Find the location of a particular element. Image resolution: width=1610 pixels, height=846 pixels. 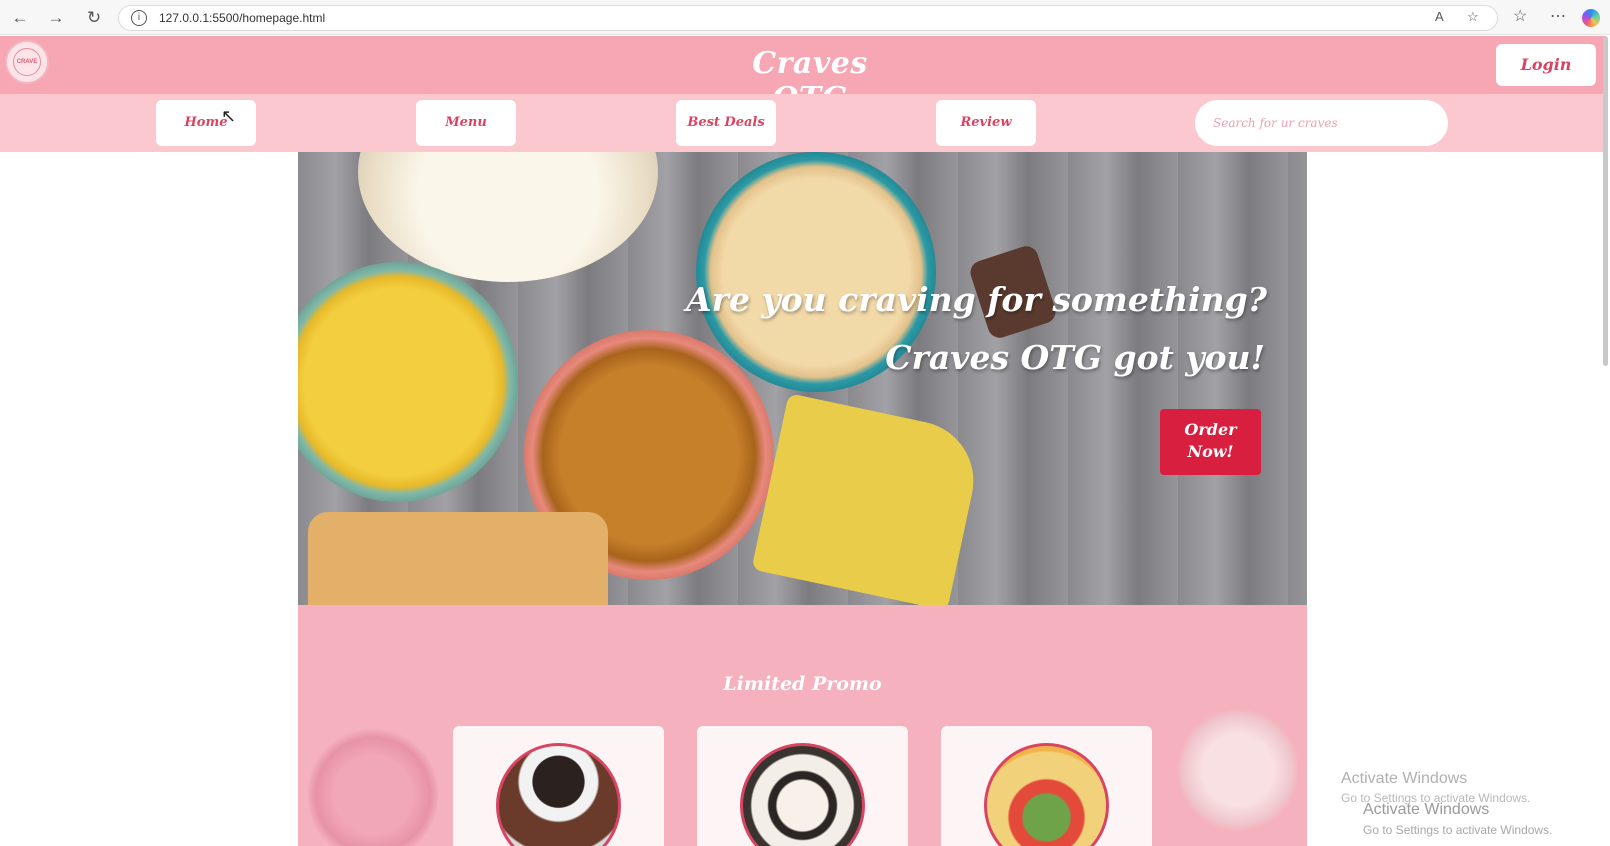

back-icon: ← is located at coordinates (20, 18).